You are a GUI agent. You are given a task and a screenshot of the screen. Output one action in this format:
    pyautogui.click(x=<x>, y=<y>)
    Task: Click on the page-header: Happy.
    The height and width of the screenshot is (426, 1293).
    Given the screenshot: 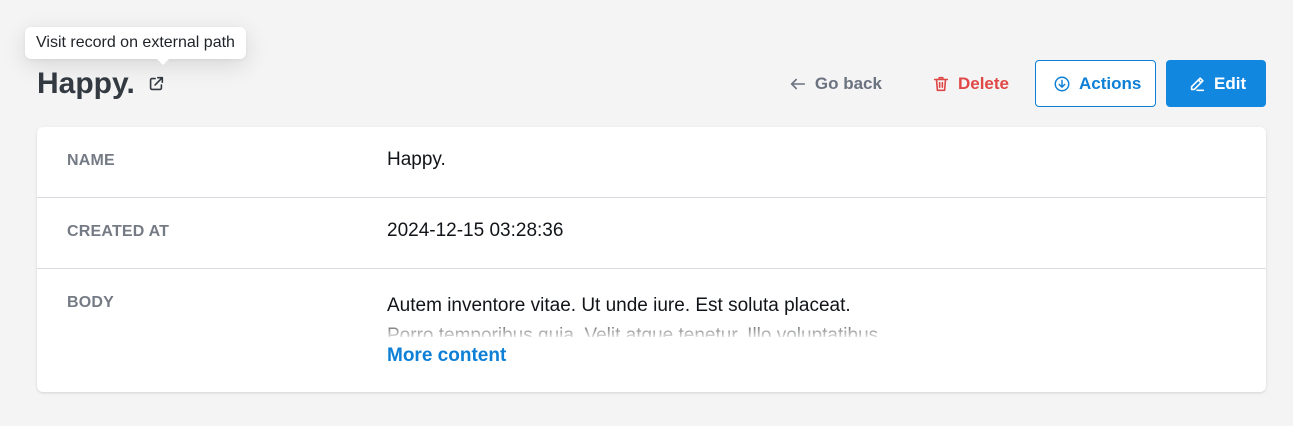 What is the action you would take?
    pyautogui.click(x=101, y=84)
    